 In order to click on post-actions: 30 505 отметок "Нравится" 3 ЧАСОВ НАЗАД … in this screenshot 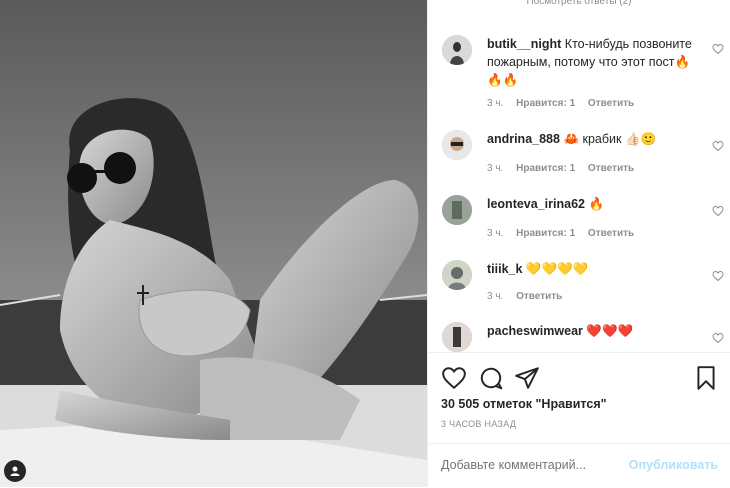, I will do `click(579, 419)`.